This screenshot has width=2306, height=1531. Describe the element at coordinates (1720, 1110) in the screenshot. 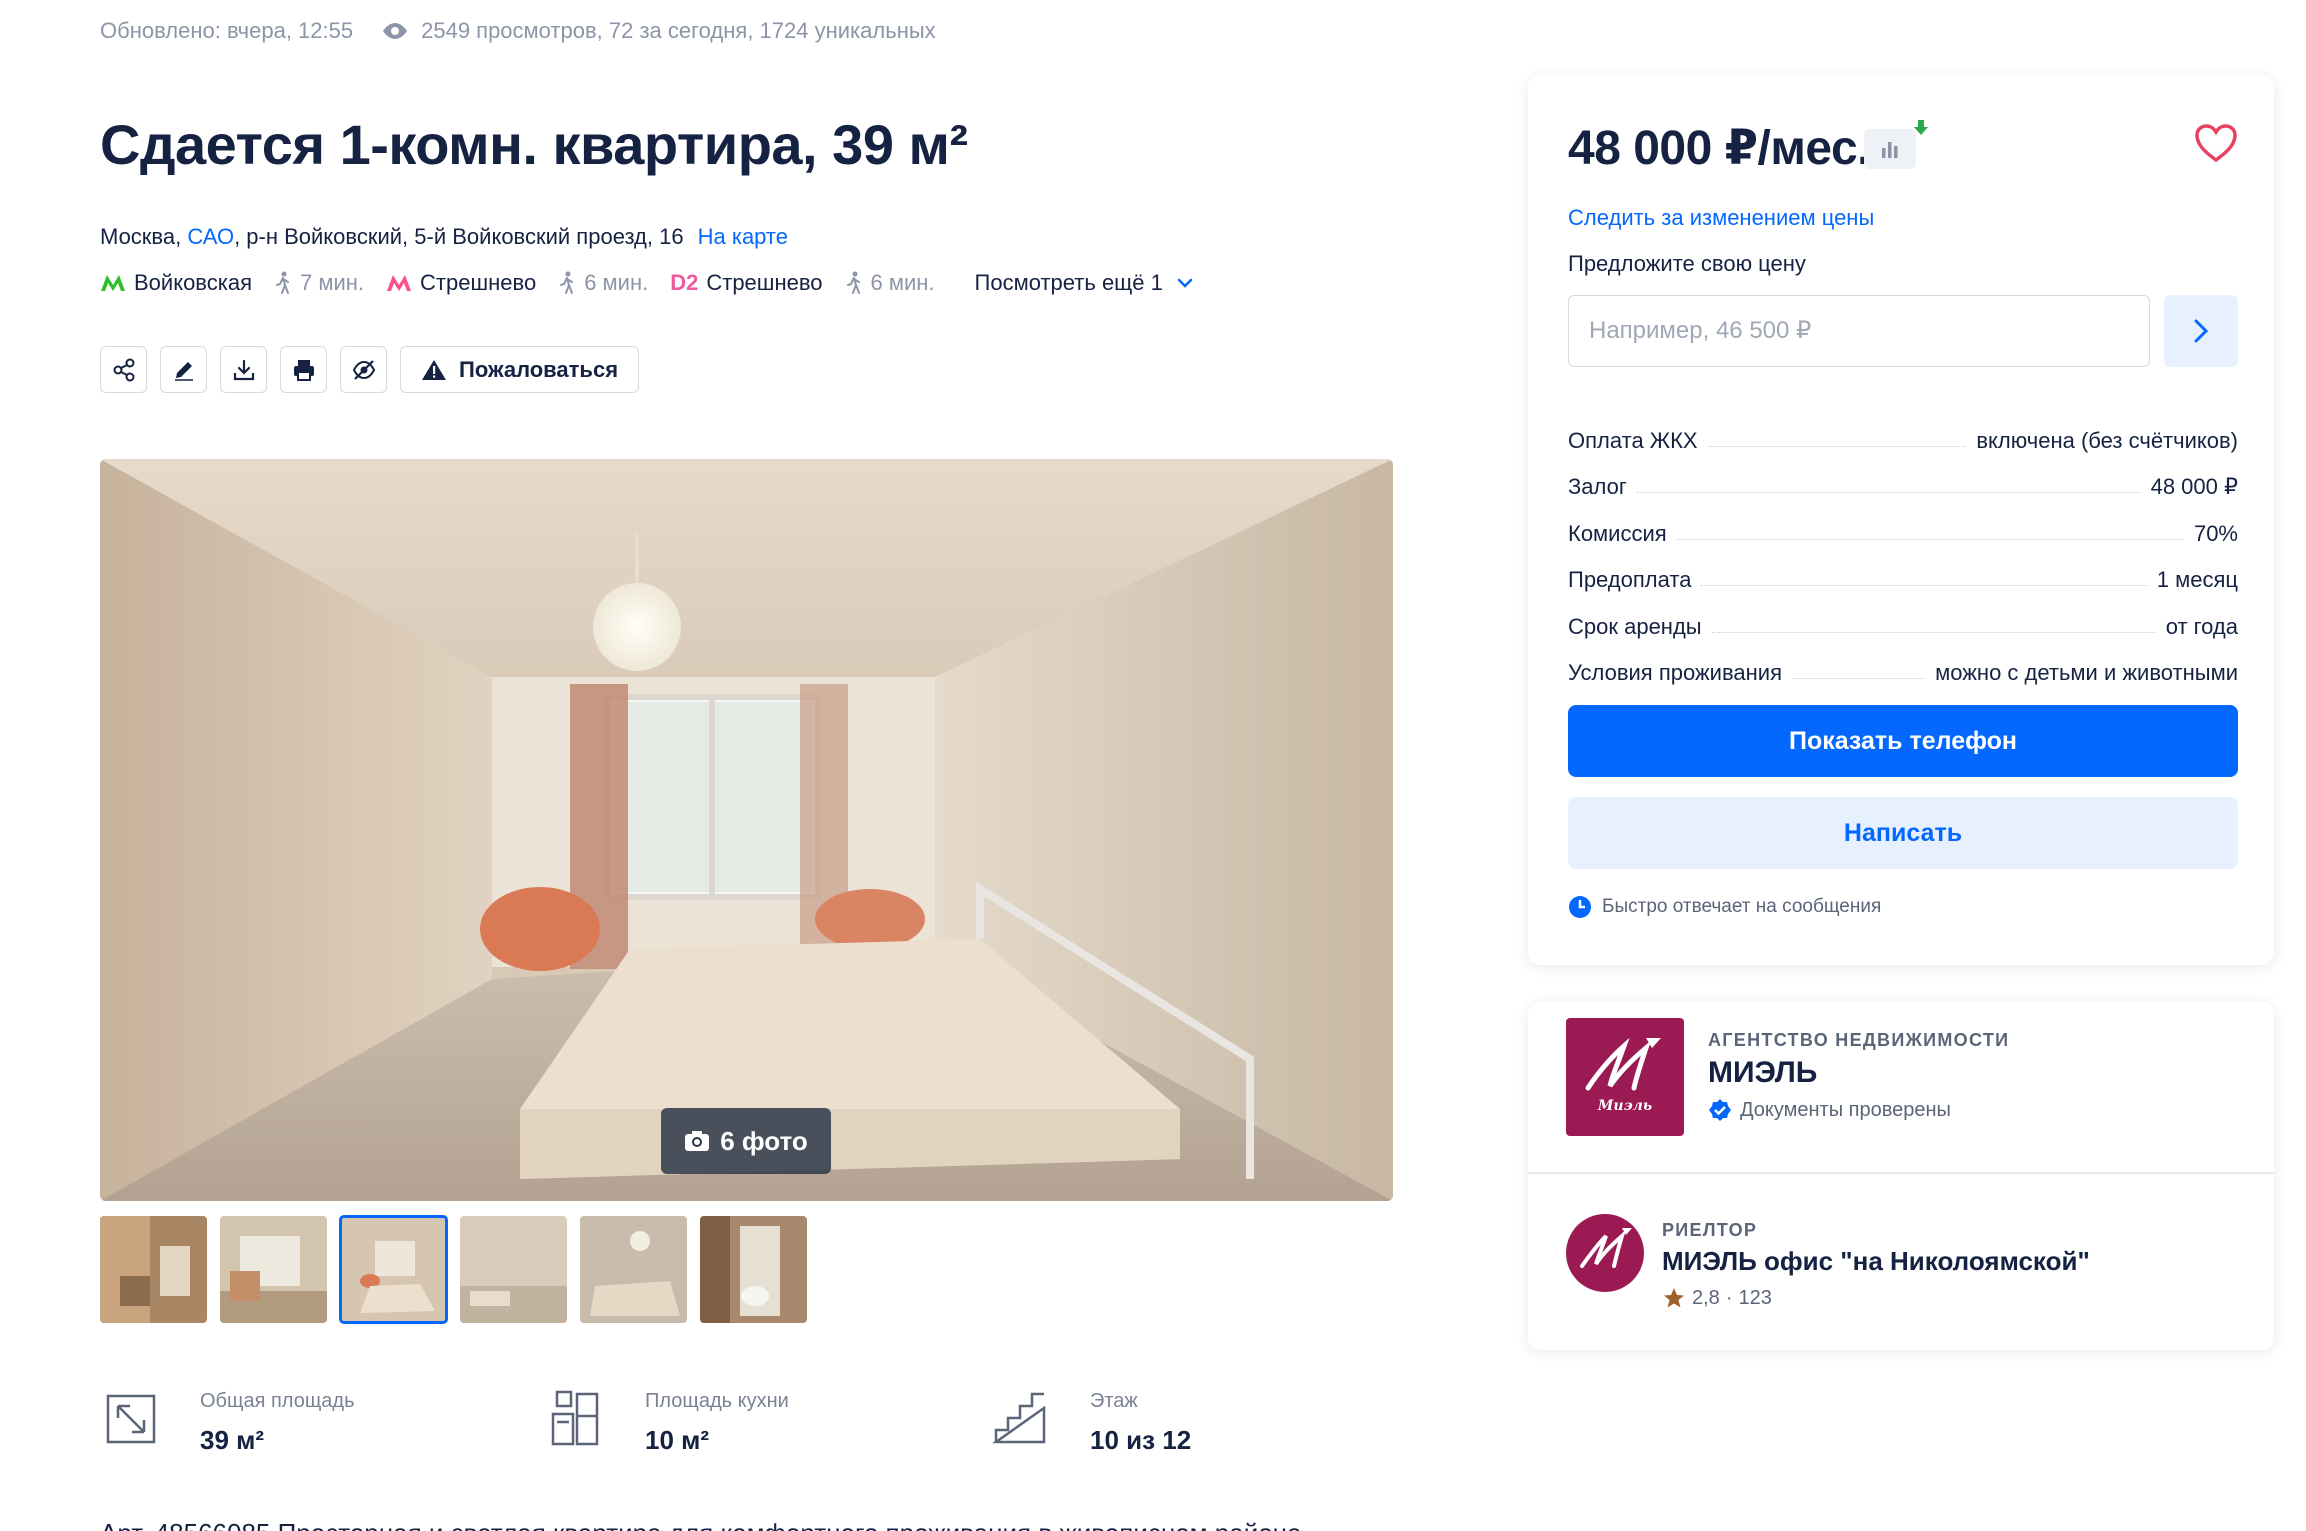

I see `verified-check-icon` at that location.